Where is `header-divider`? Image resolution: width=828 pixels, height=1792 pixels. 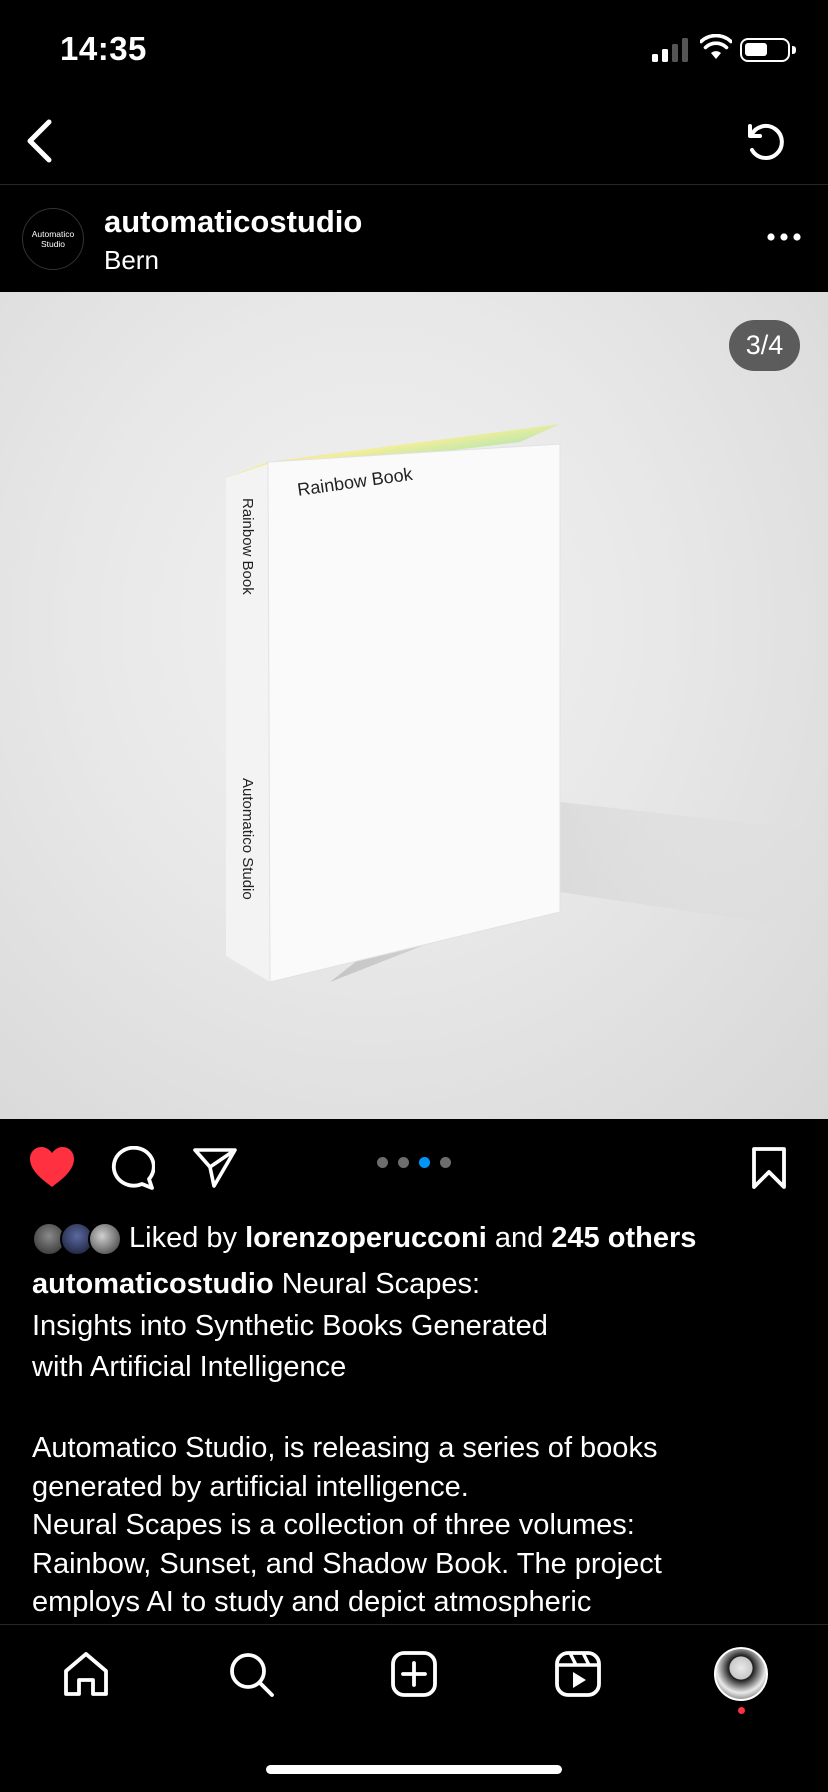
header-divider is located at coordinates (414, 184).